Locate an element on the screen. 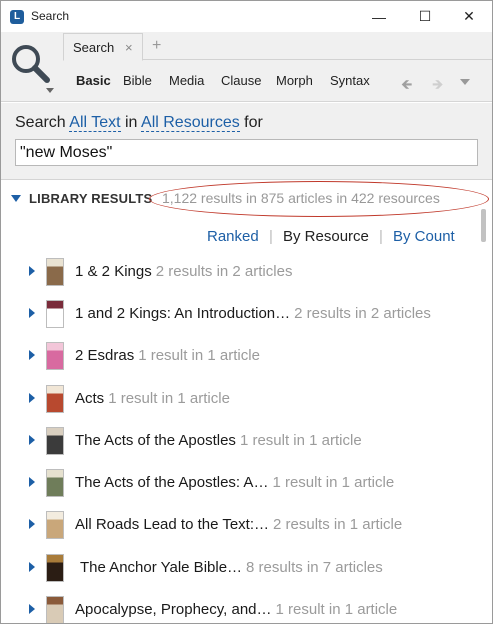 The width and height of the screenshot is (493, 624). minimize-button: — is located at coordinates (379, 16).